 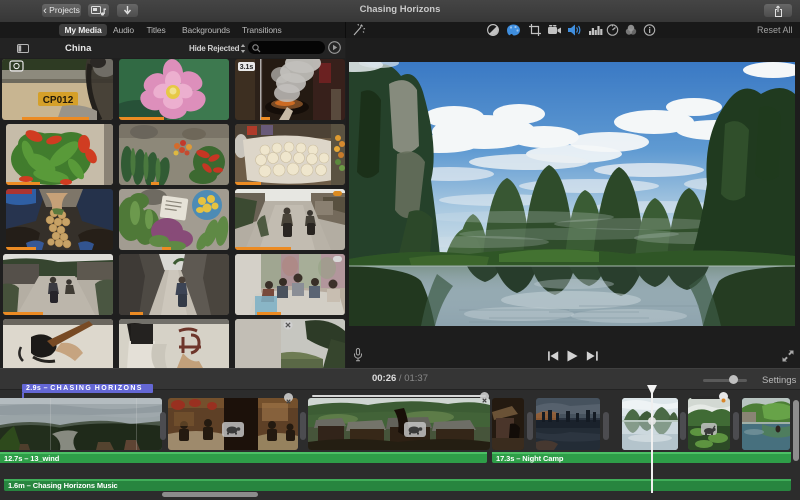 What do you see at coordinates (58, 100) in the screenshot?
I see `svg-text: CP012` at bounding box center [58, 100].